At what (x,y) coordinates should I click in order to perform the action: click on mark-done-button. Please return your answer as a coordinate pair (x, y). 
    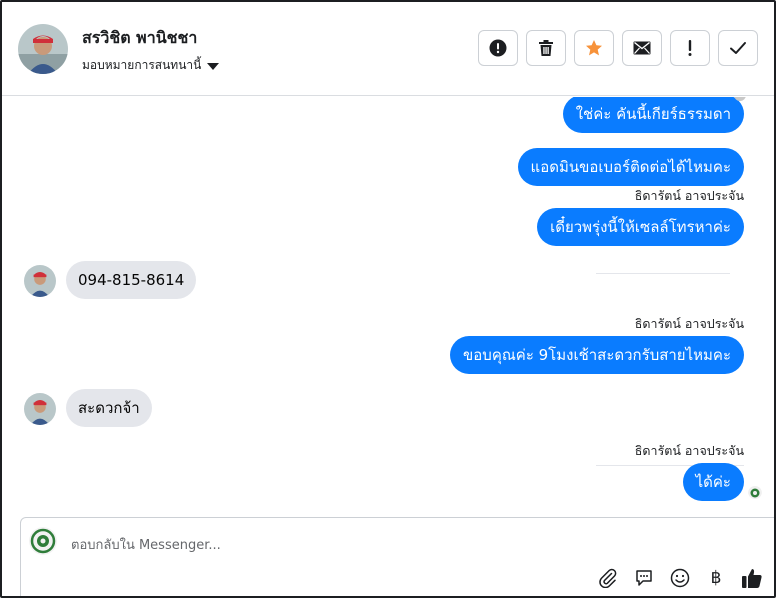
    Looking at the image, I should click on (738, 48).